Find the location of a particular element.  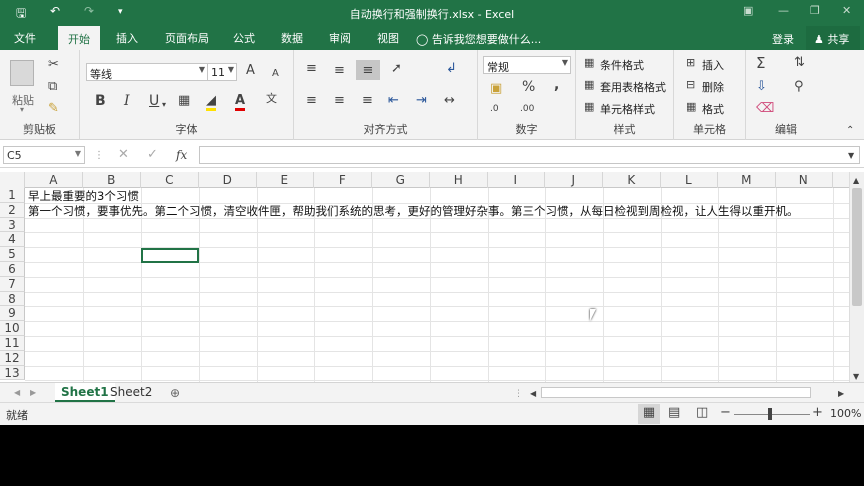

expand-formula-bar-icon: ▼ is located at coordinates (851, 156).